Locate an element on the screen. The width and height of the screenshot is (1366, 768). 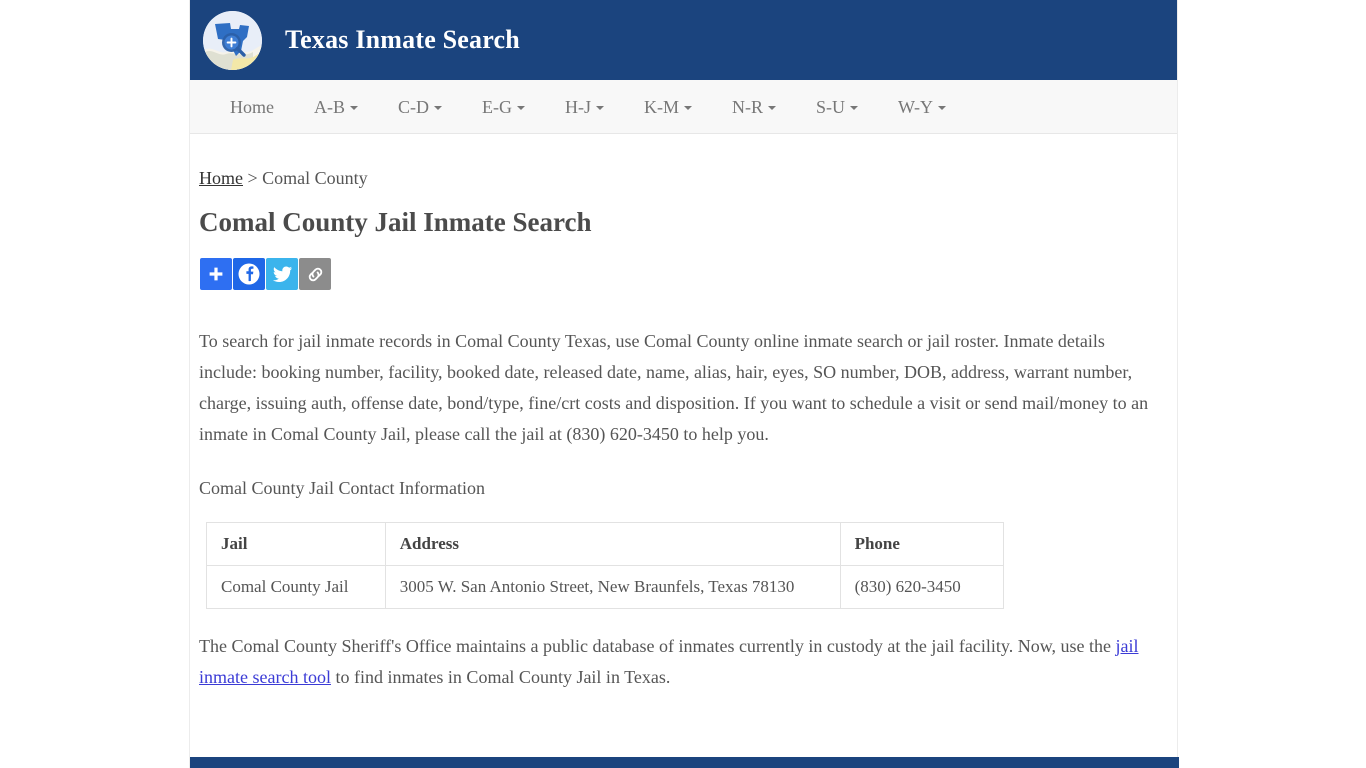
nav-item-w-y: W-Y is located at coordinates (922, 107).